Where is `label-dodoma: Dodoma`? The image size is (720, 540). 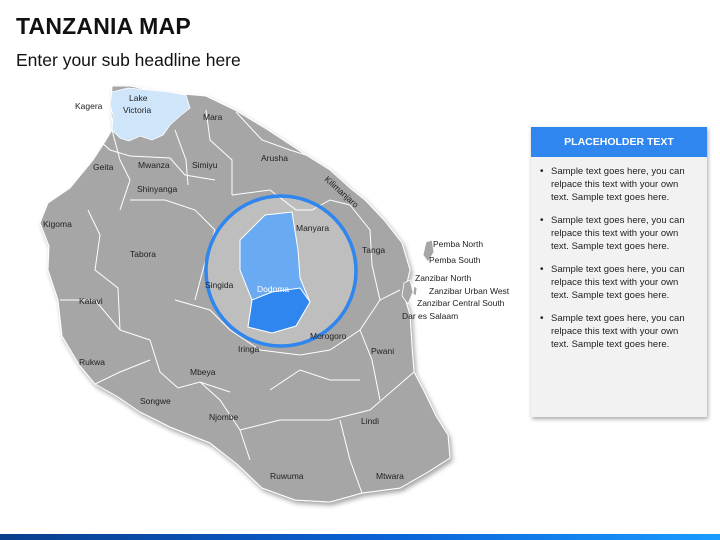 label-dodoma: Dodoma is located at coordinates (273, 289).